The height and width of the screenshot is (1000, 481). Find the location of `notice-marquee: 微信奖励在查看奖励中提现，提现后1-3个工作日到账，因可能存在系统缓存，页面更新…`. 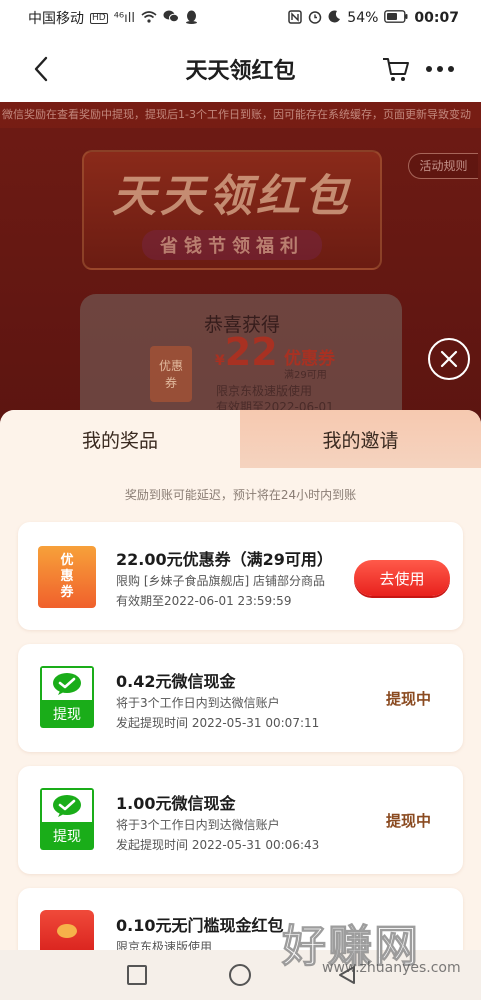

notice-marquee: 微信奖励在查看奖励中提现，提现后1-3个工作日到账，因可能存在系统缓存，页面更新… is located at coordinates (240, 115).